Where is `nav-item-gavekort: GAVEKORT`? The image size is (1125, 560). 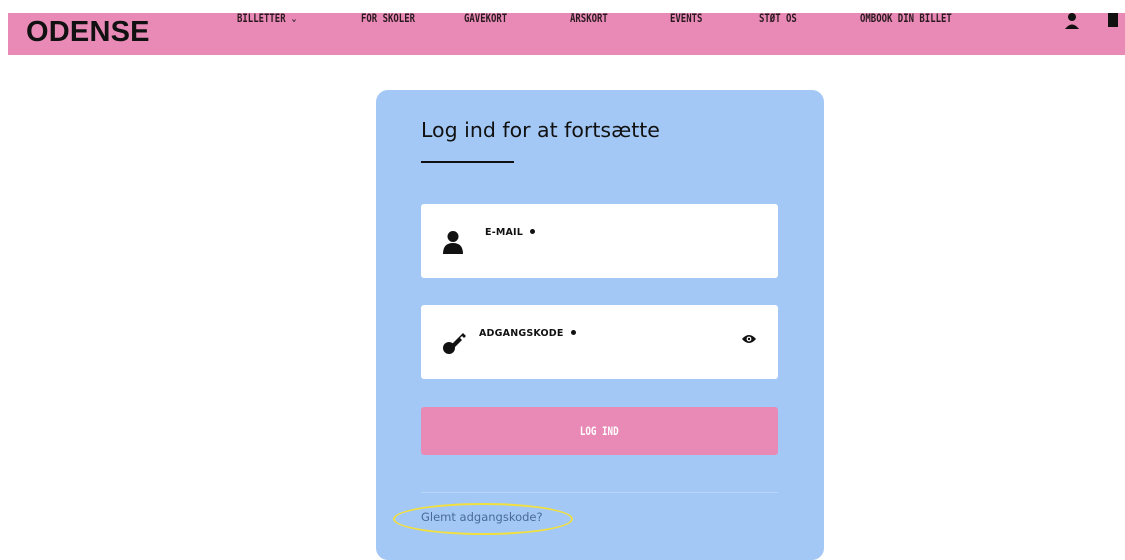 nav-item-gavekort: GAVEKORT is located at coordinates (485, 20).